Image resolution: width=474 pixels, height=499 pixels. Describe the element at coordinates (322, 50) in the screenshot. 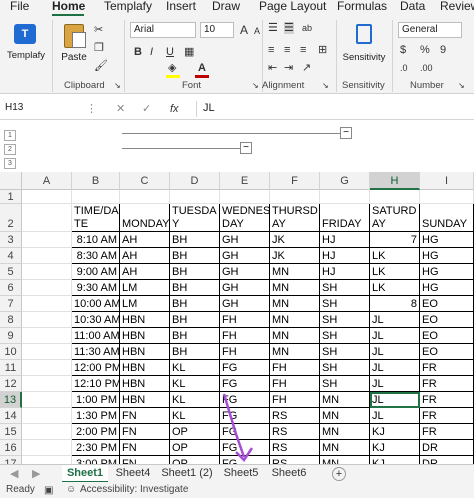

I see `merge-center-icon: ⊞` at that location.